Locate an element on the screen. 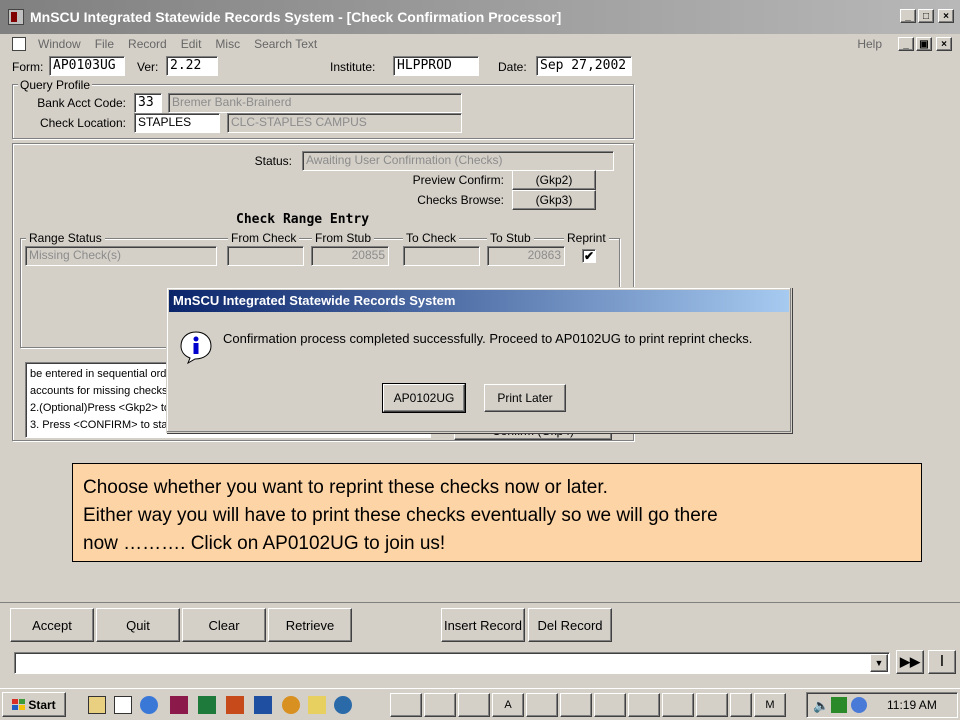 This screenshot has width=960, height=720. date-field: Sep 27,2002 is located at coordinates (584, 66).